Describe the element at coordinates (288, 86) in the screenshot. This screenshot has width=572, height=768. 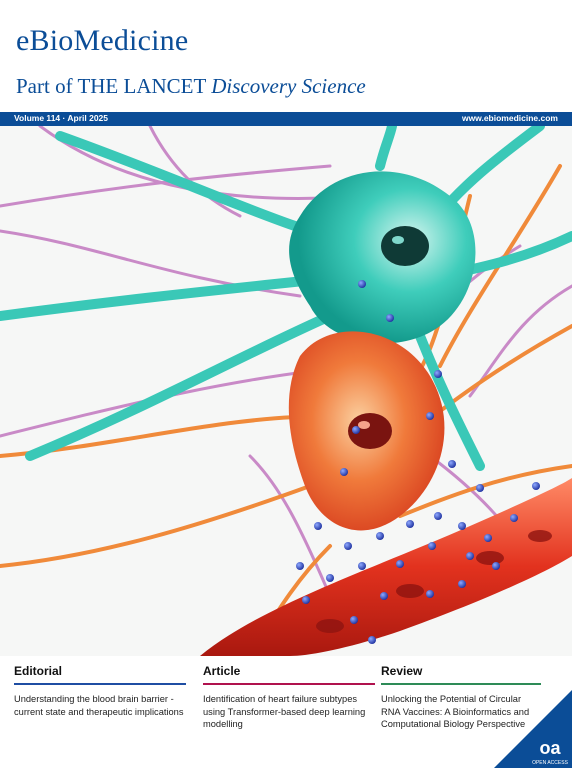
I see `subtitle-suffix: Discovery Science` at that location.